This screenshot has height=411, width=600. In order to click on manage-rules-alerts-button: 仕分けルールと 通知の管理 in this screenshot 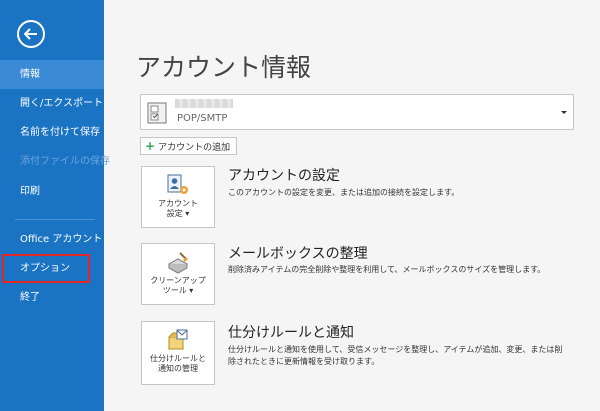, I will do `click(178, 353)`.